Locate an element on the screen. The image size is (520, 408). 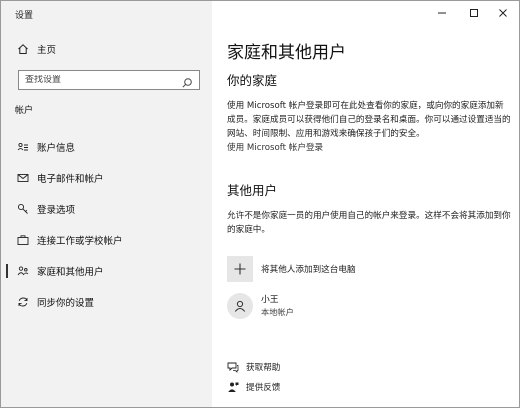
mail-icon is located at coordinates (23, 178).